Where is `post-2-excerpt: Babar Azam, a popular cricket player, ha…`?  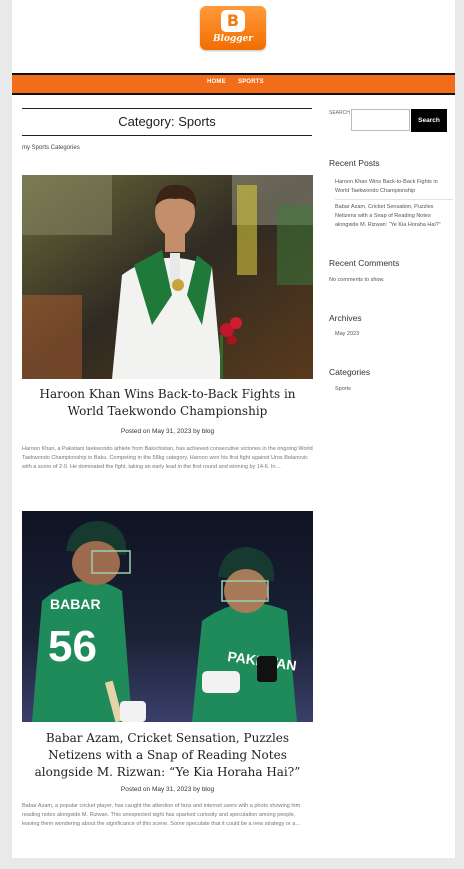
post-2-excerpt: Babar Azam, a popular cricket player, ha… is located at coordinates (161, 815).